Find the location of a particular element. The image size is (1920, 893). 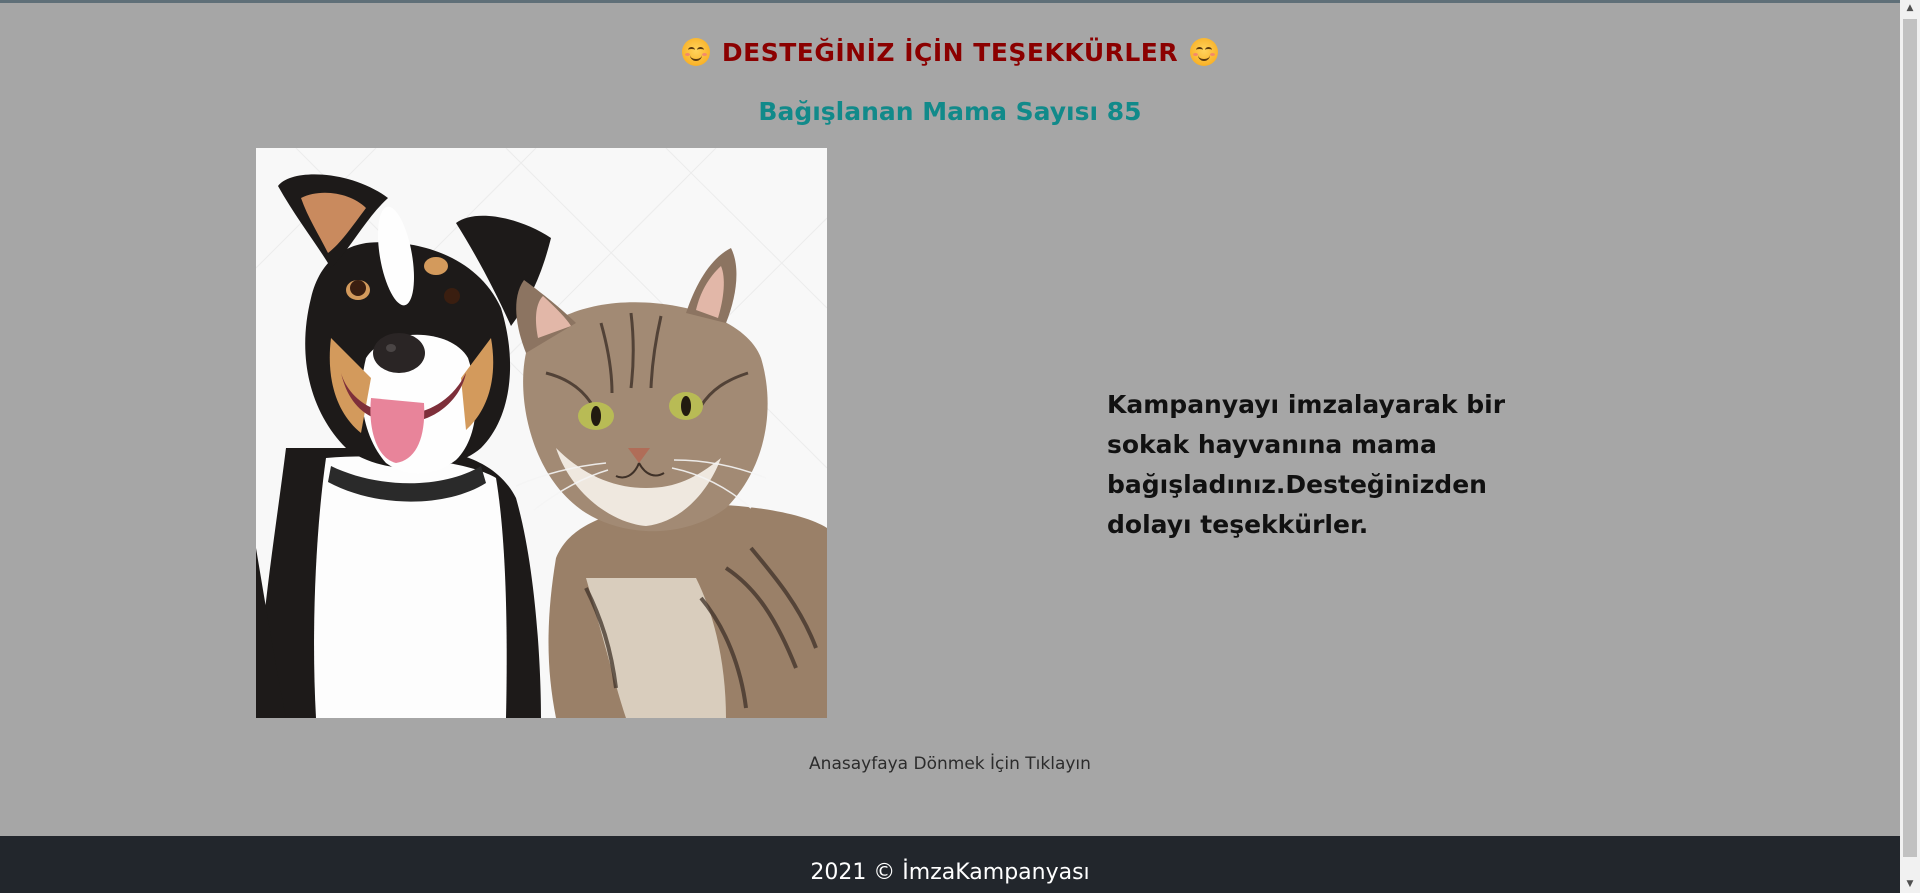

return-home-link: Anasayfaya Dönmek İçin Tıklayın is located at coordinates (950, 764).